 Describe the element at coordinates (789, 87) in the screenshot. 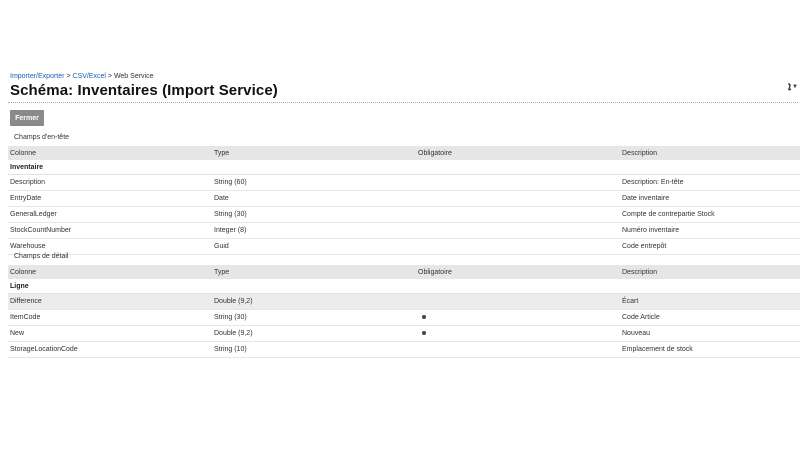

I see `language-menu-label: ܐ` at that location.